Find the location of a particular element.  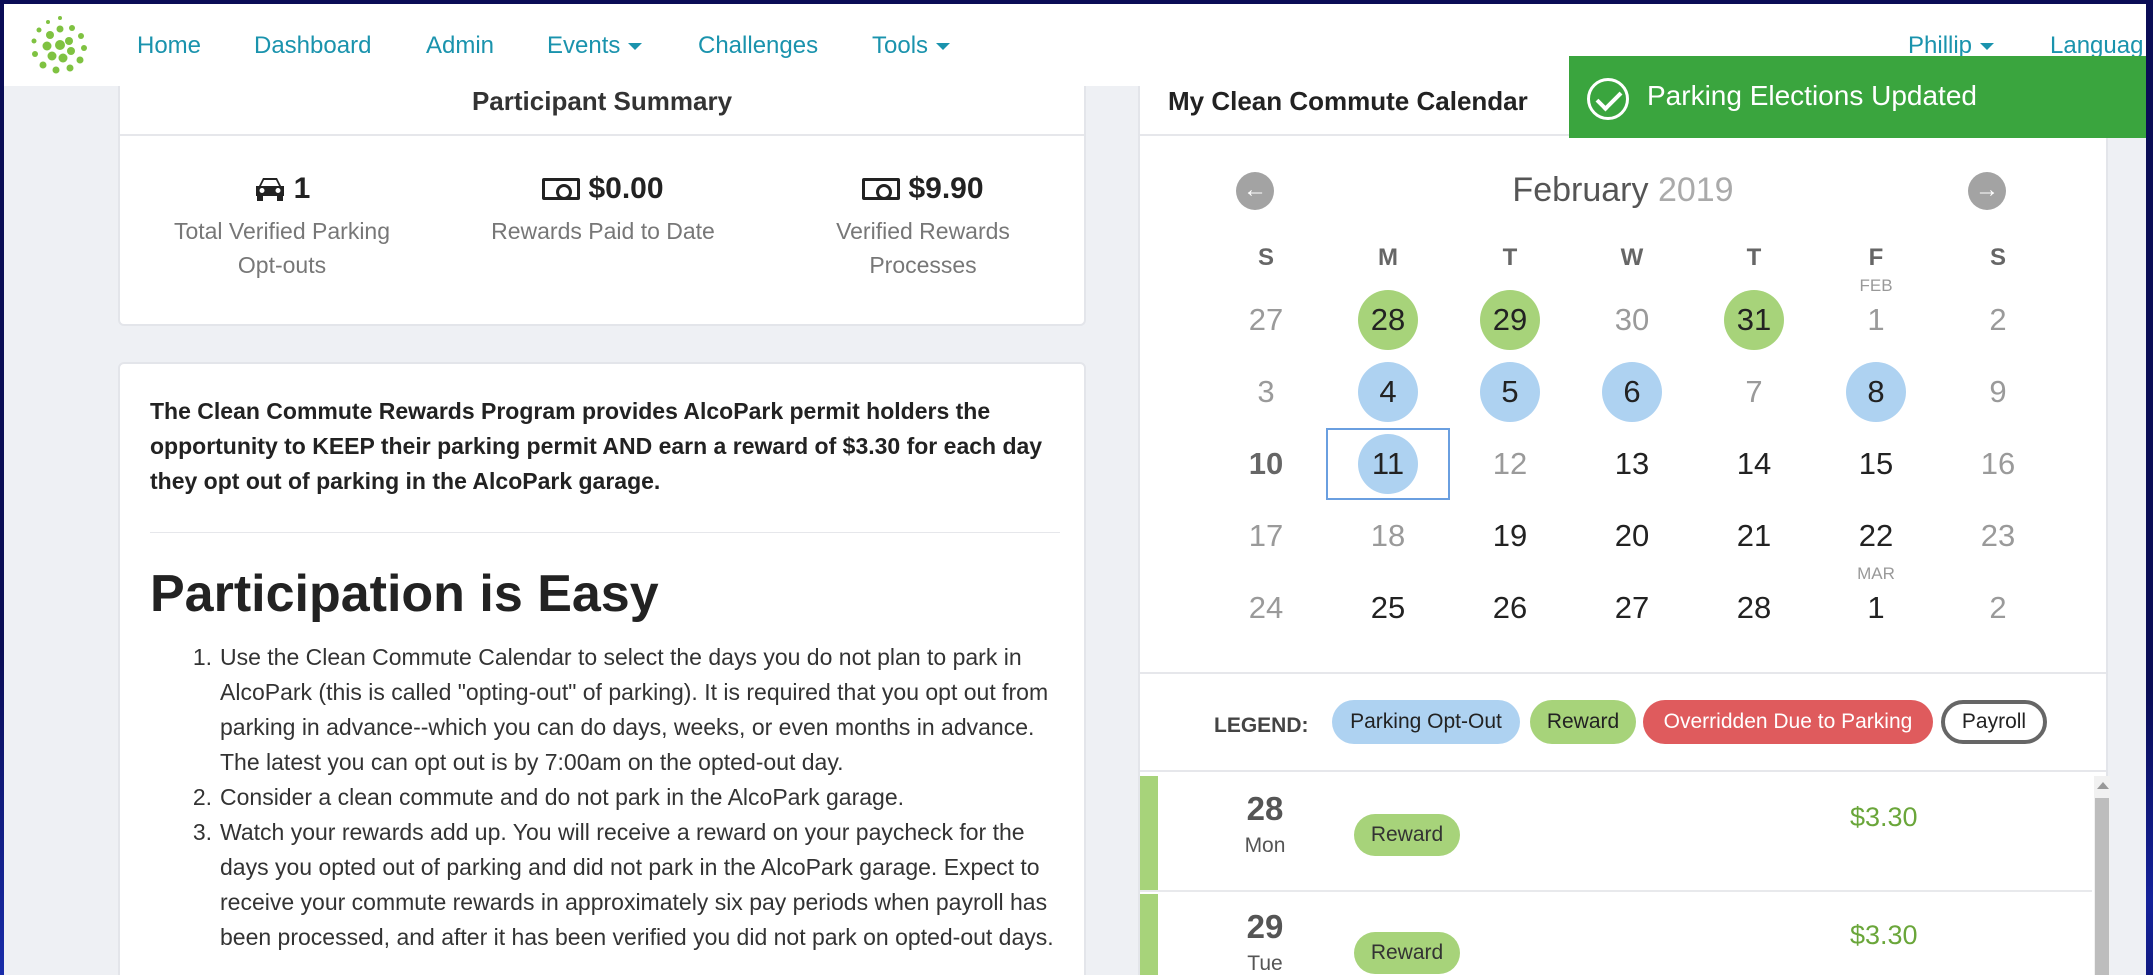

legend-payroll: Payroll is located at coordinates (1994, 722).